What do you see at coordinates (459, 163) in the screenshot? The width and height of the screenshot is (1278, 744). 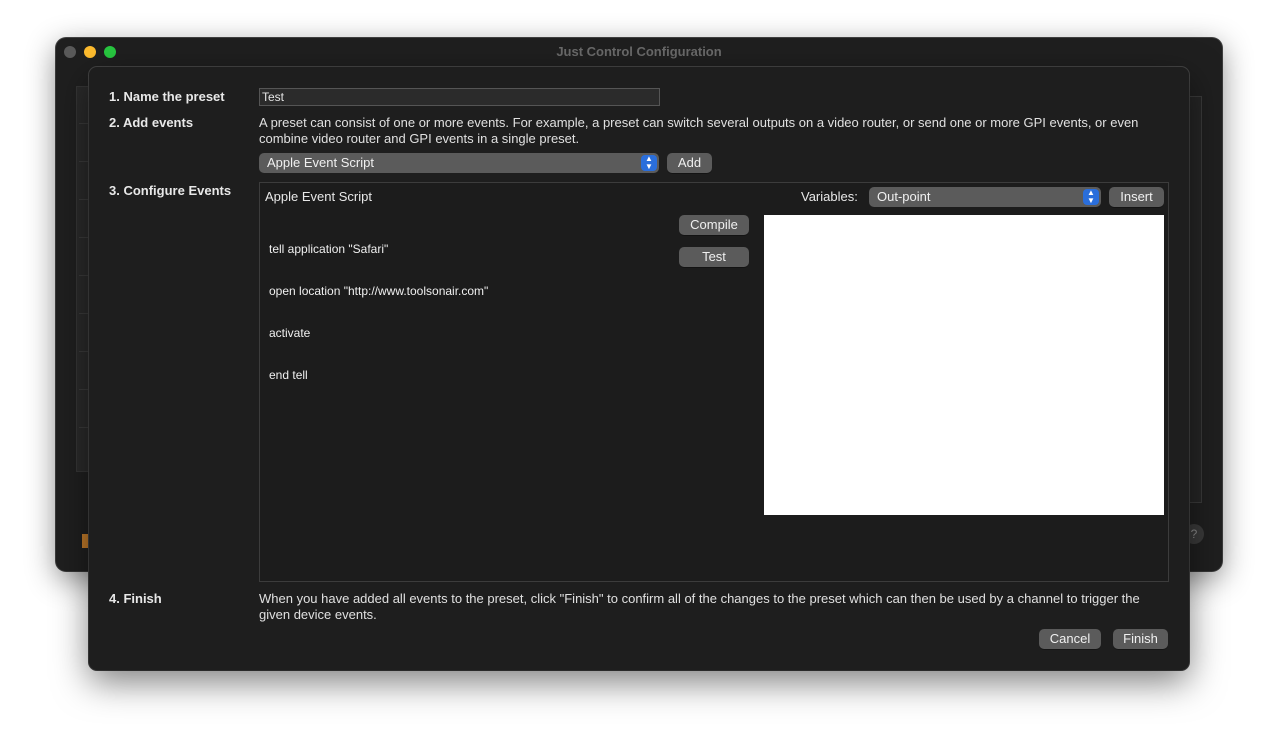 I see `event-type-popup: Apple Event Script ▲ ▼` at bounding box center [459, 163].